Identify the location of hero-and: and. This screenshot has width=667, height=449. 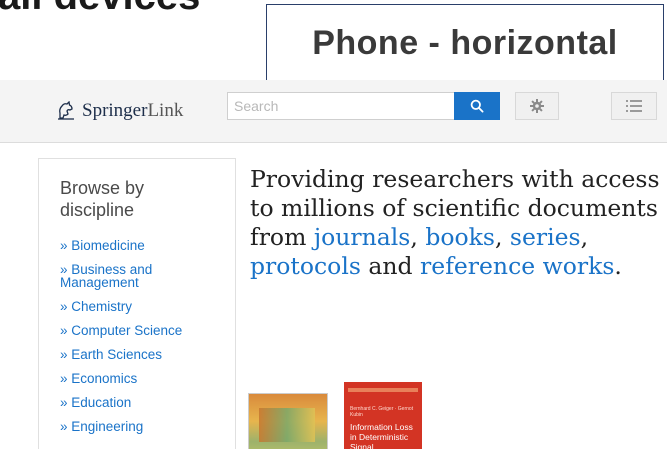
(390, 266).